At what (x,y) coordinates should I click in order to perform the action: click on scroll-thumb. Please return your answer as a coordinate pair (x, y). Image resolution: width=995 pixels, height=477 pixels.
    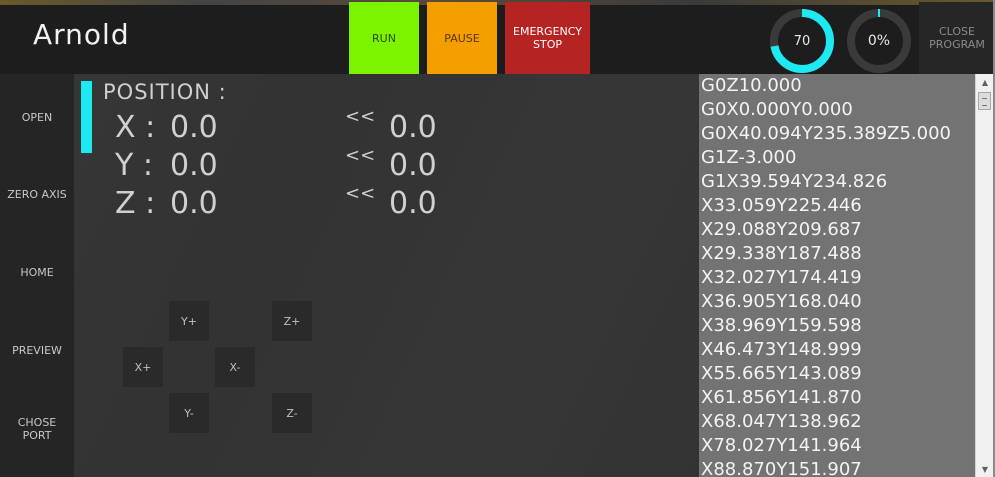
    Looking at the image, I should click on (984, 101).